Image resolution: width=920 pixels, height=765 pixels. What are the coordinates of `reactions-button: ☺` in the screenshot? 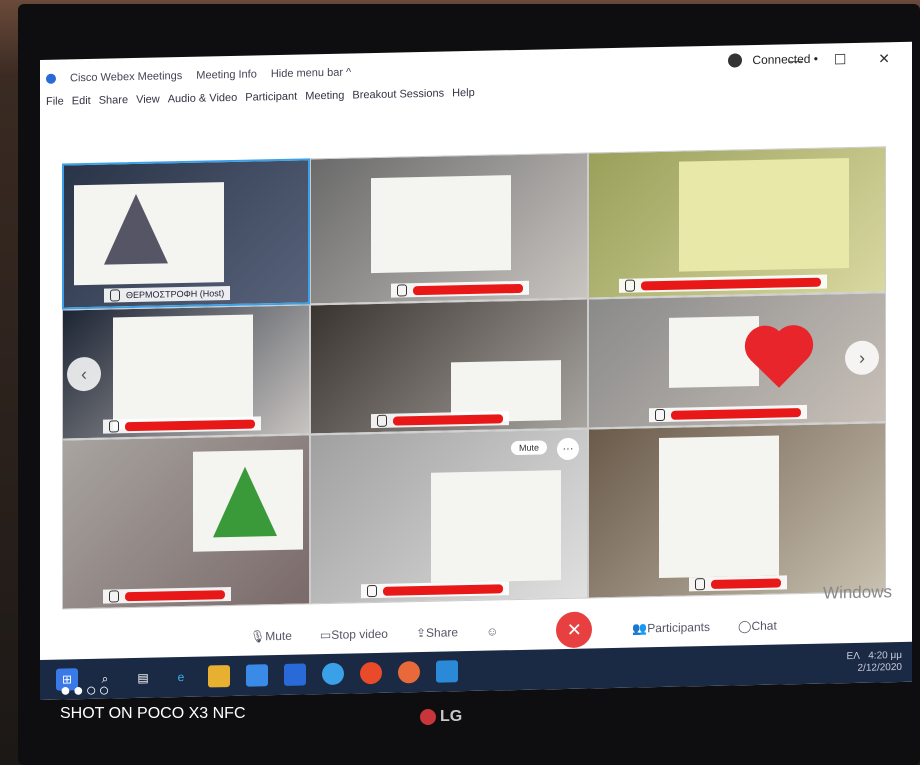 It's located at (492, 631).